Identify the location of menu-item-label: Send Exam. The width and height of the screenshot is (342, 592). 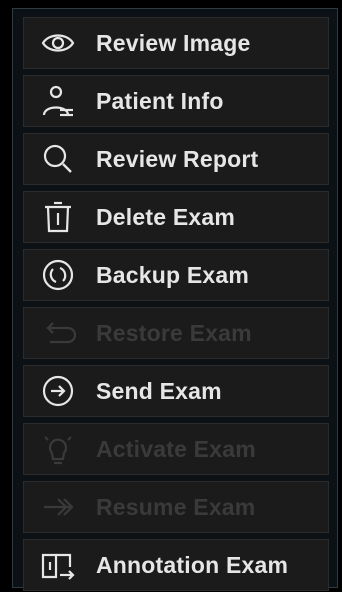
(159, 390).